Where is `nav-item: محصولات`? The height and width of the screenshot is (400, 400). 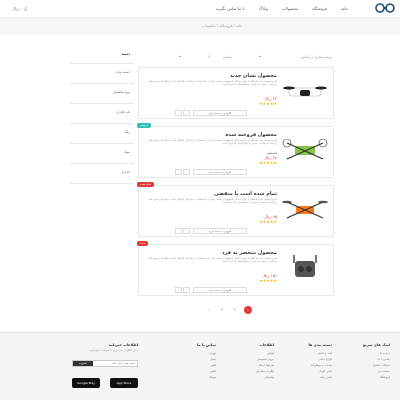 nav-item: محصولات is located at coordinates (290, 8).